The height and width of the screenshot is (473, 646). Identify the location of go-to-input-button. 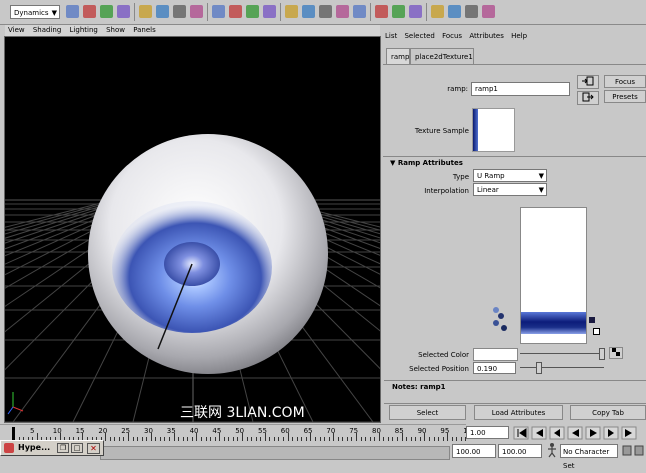
(588, 82).